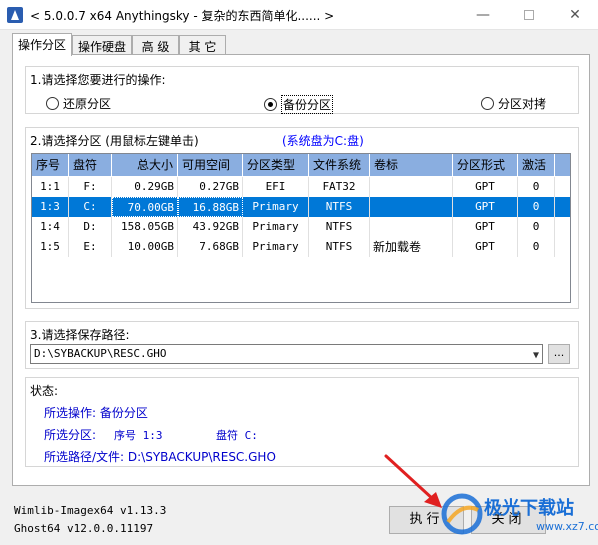 This screenshot has height=545, width=598. Describe the element at coordinates (286, 354) in the screenshot. I see `save-path-combobox: D:\SYBACKUP\RESC.GHO ▼` at that location.